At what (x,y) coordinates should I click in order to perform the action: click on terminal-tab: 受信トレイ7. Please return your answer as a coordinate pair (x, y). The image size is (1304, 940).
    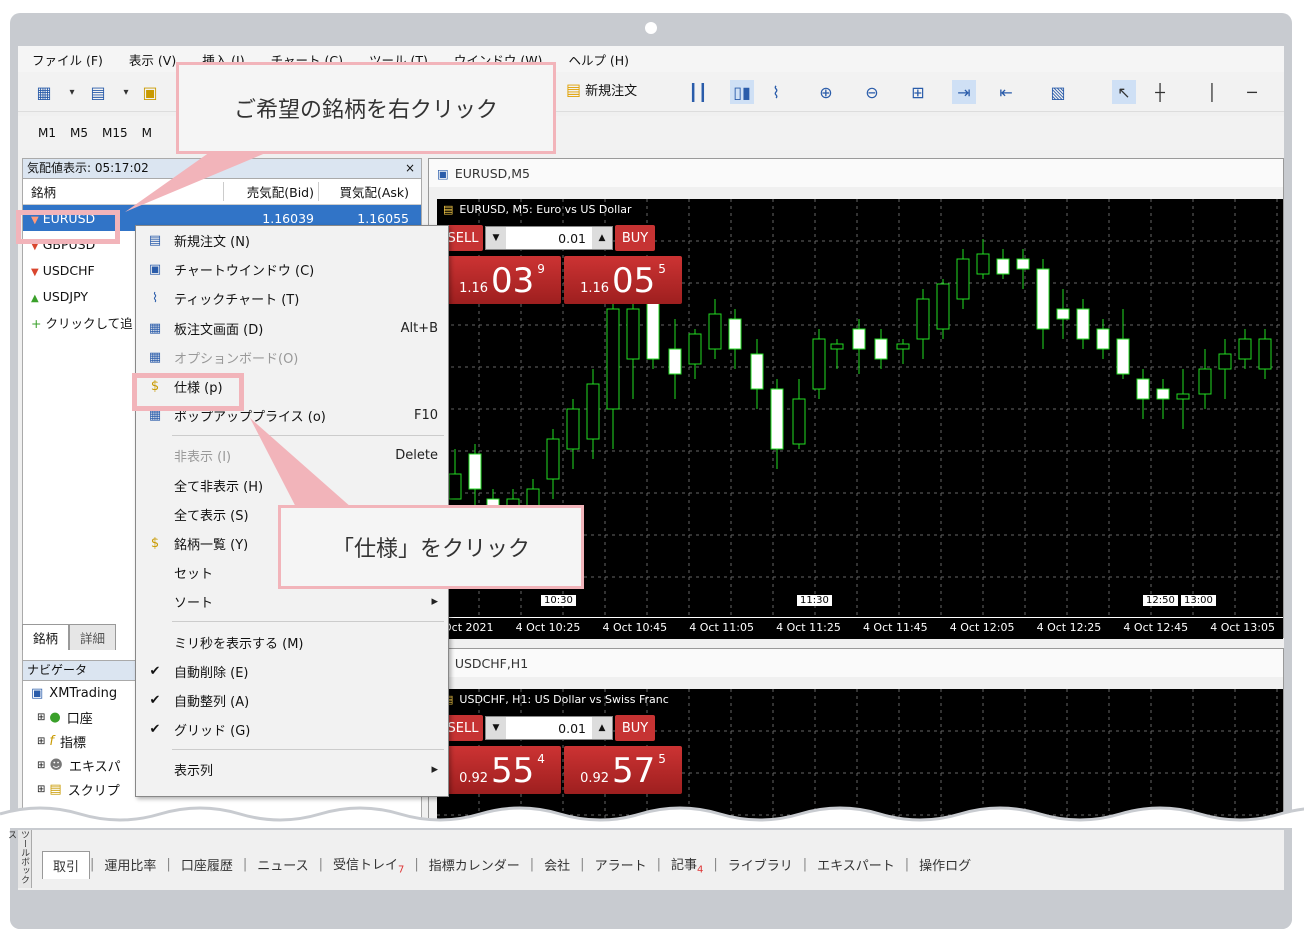
    Looking at the image, I should click on (368, 865).